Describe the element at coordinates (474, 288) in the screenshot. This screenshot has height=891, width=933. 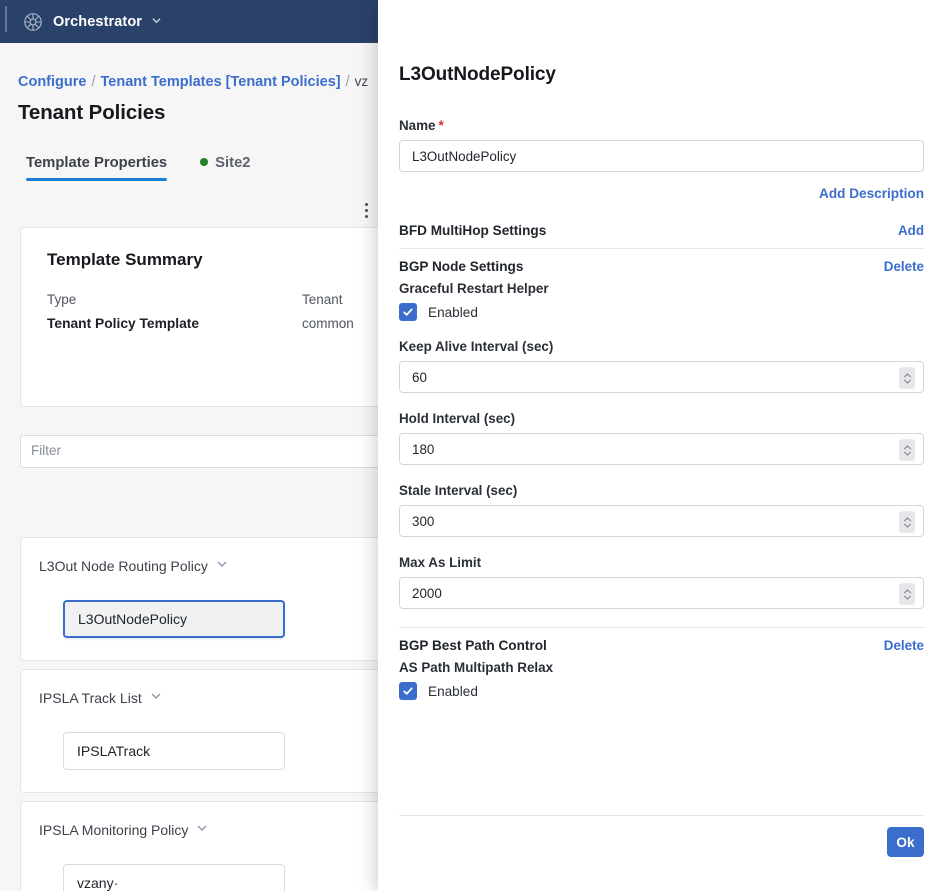
I see `graceful-restart-helper-label: Graceful Restart Helper` at that location.